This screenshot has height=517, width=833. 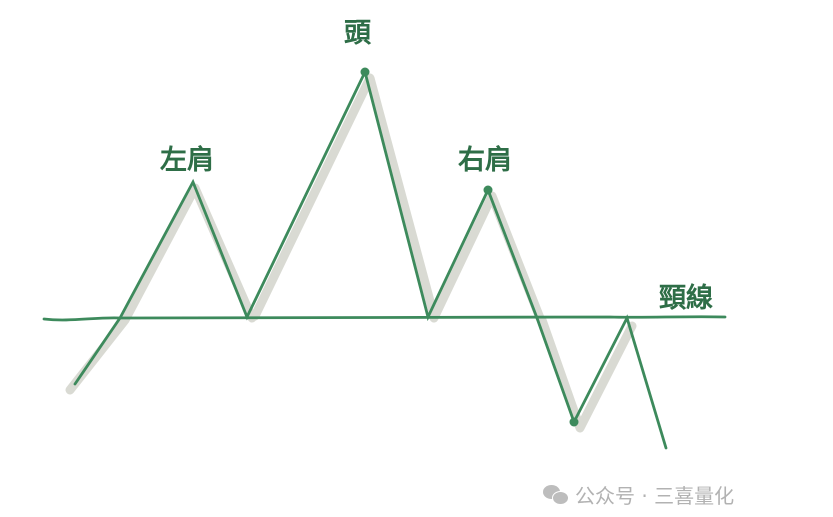 What do you see at coordinates (357, 33) in the screenshot?
I see `head-label: 頭` at bounding box center [357, 33].